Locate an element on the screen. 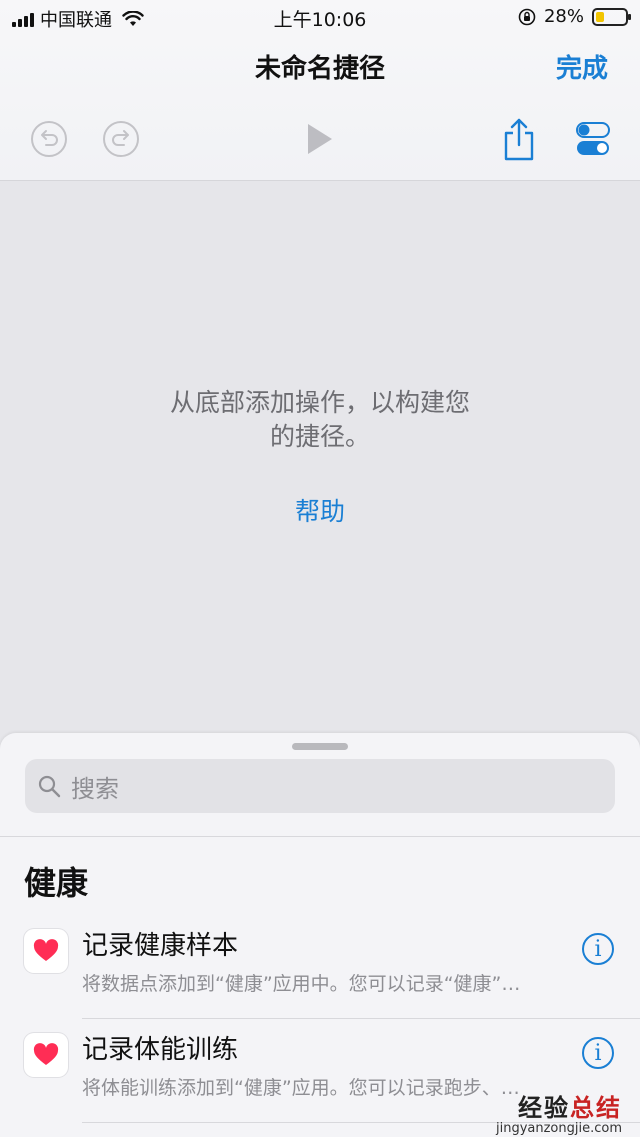 Image resolution: width=640 pixels, height=1137 pixels. done-button: 完成 is located at coordinates (582, 66).